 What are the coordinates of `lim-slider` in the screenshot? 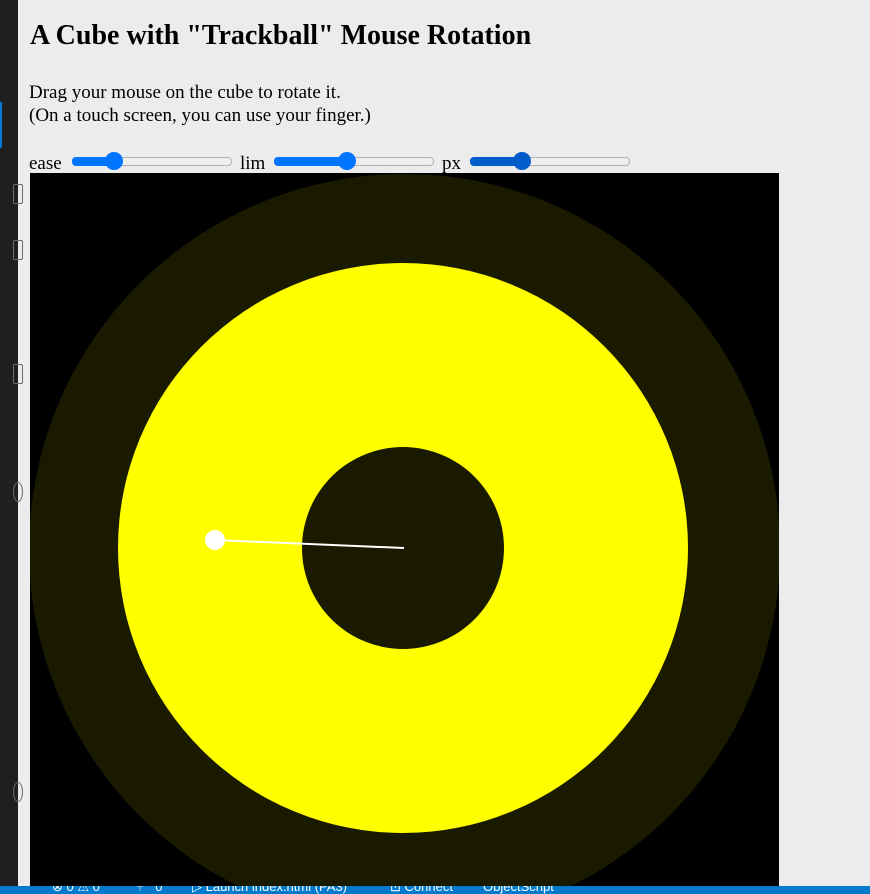 It's located at (354, 160).